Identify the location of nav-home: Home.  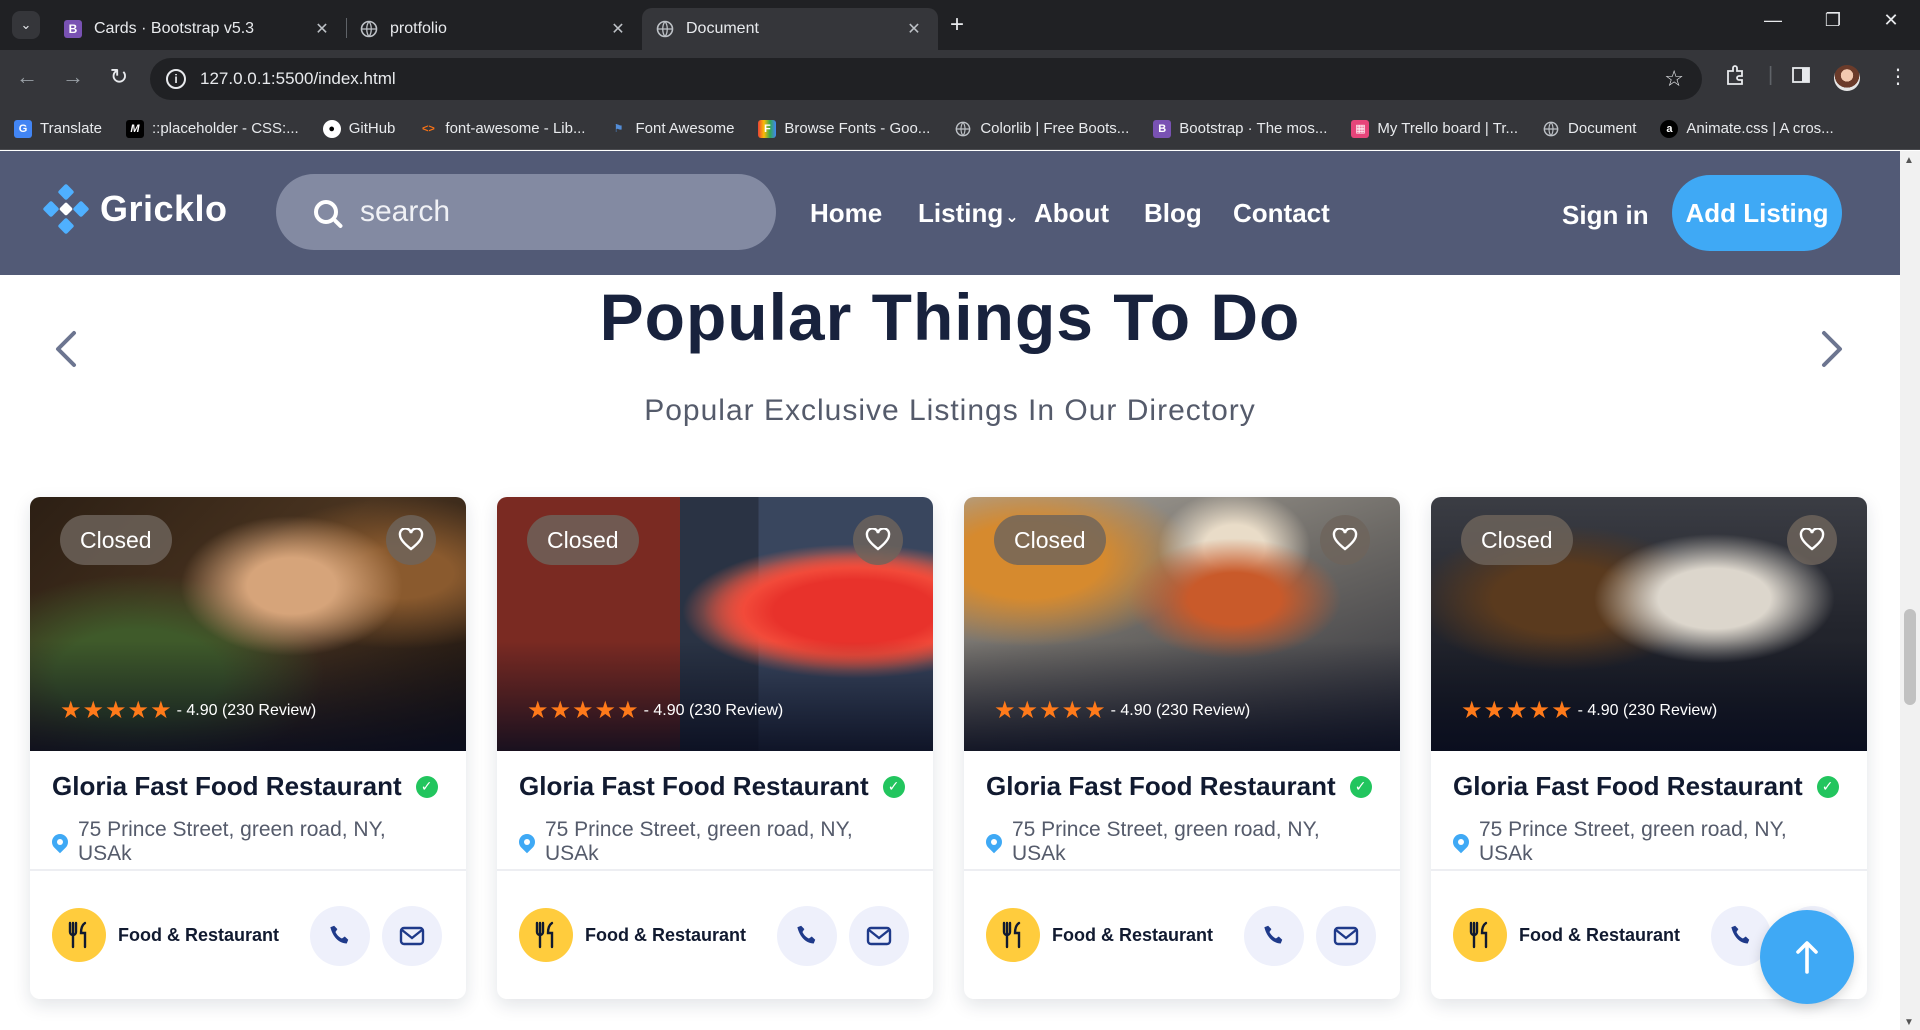
(846, 213).